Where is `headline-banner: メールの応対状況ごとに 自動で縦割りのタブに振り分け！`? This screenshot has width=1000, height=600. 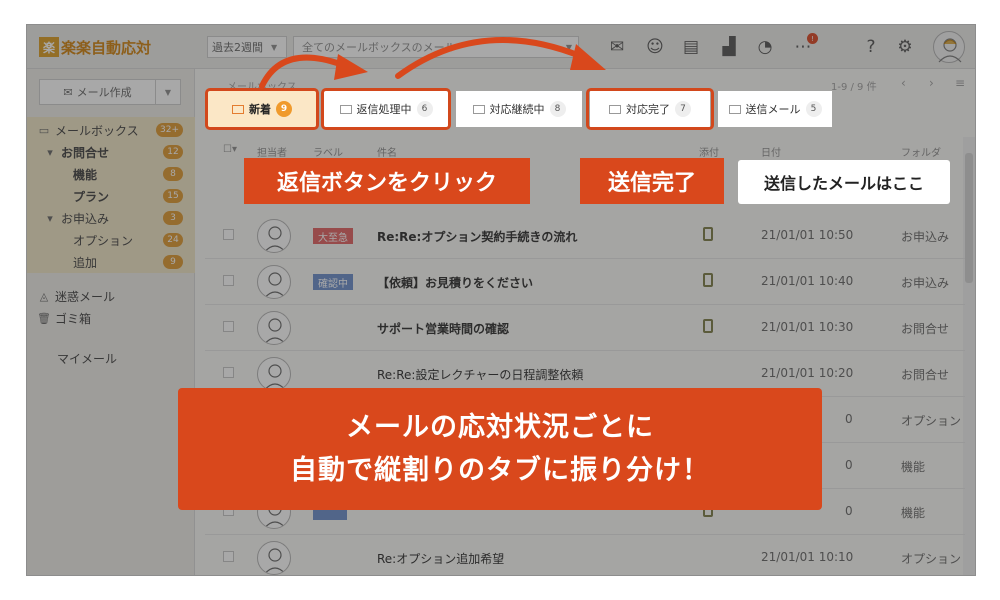 headline-banner: メールの応対状況ごとに 自動で縦割りのタブに振り分け！ is located at coordinates (500, 449).